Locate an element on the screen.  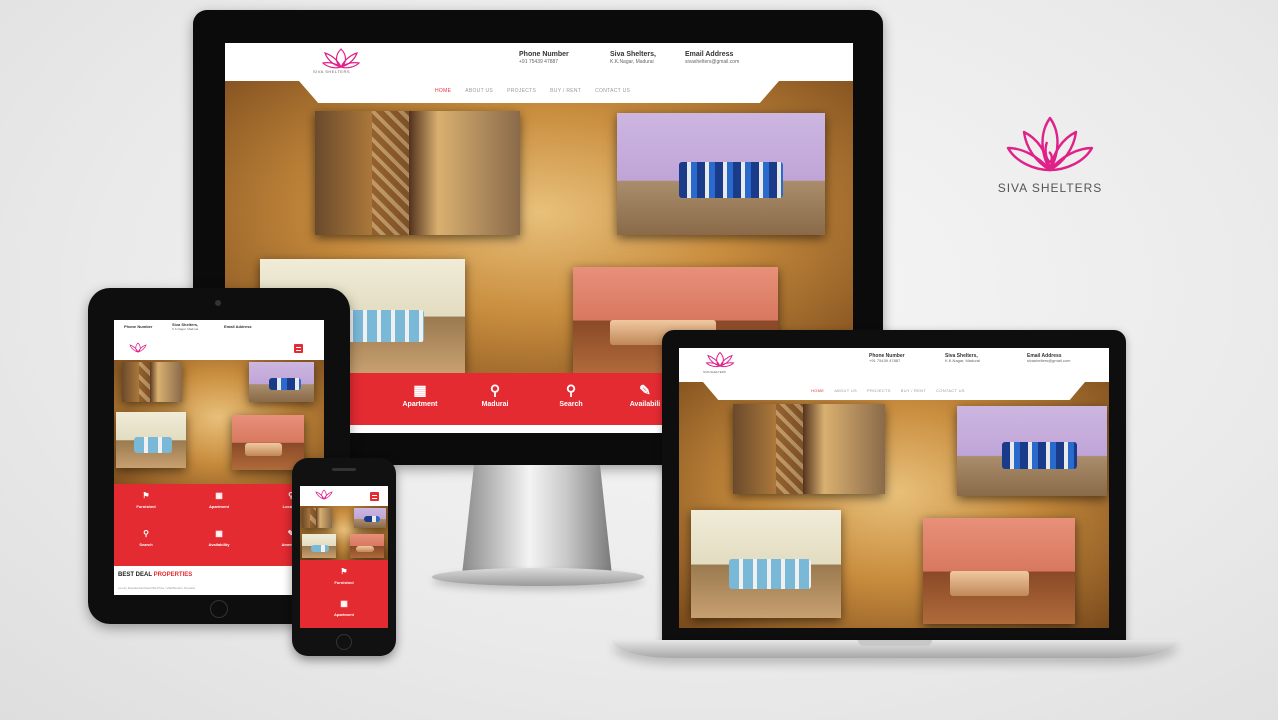
tablet-header-email: Email Address is located at coordinates (238, 326).